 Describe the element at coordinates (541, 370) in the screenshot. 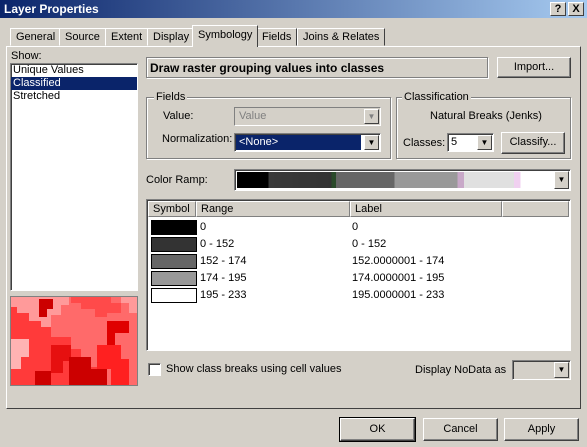

I see `nodata-color-dropdown: ▼` at that location.